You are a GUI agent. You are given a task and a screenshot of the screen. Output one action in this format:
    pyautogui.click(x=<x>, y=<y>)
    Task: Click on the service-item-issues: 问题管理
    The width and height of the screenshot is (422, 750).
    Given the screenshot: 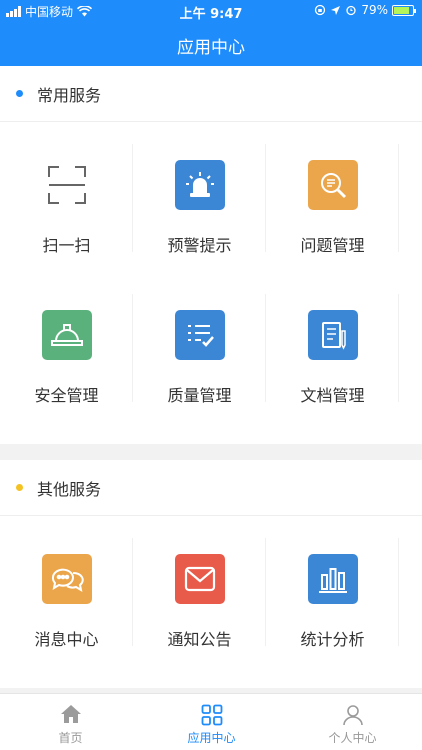 What is the action you would take?
    pyautogui.click(x=332, y=188)
    